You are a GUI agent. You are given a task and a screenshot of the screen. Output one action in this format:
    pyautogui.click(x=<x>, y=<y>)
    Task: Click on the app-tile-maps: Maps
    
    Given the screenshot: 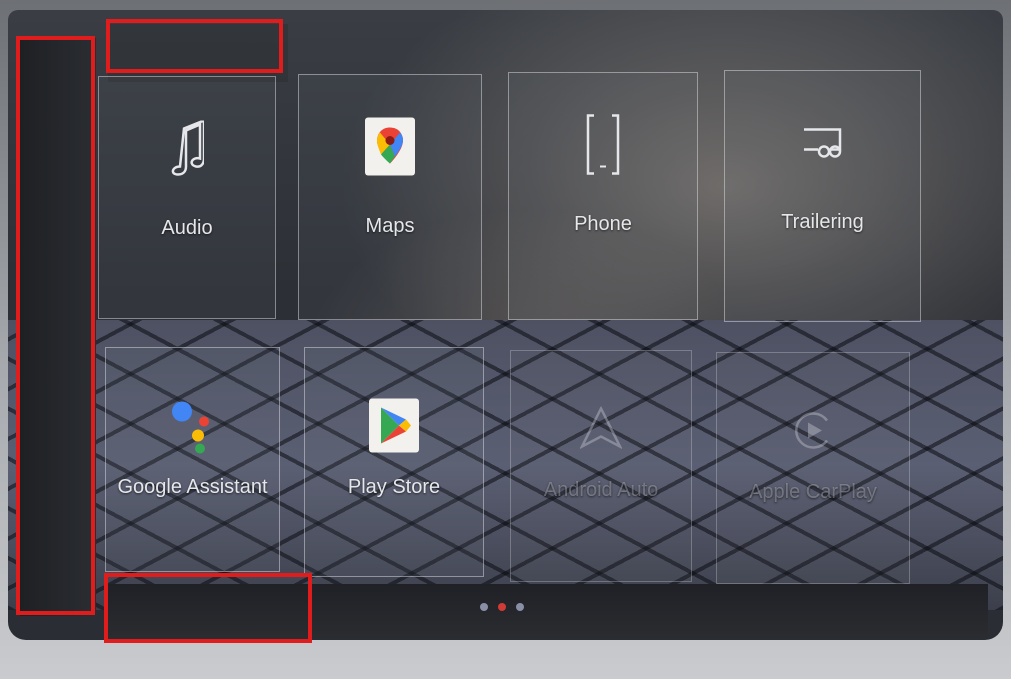 What is the action you would take?
    pyautogui.click(x=390, y=197)
    